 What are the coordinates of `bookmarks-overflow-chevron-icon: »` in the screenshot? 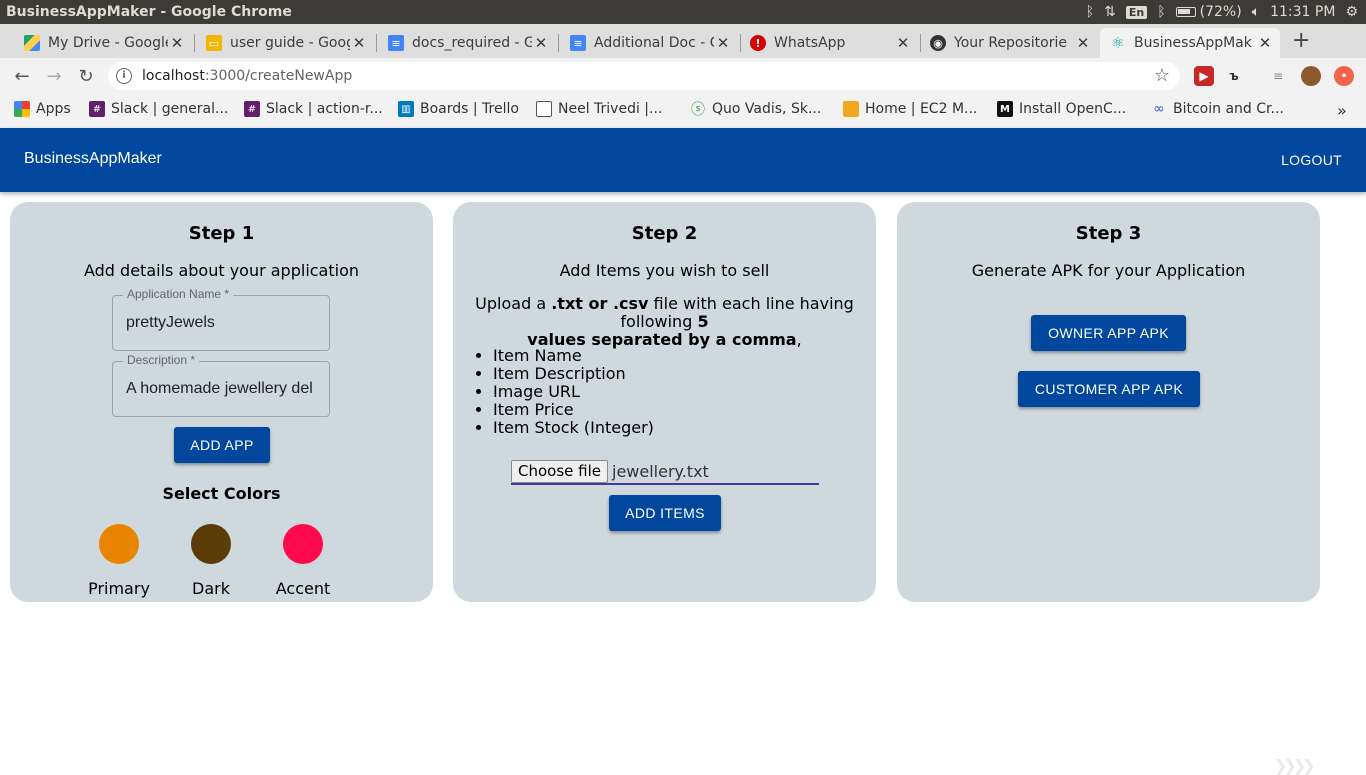 It's located at (1342, 110).